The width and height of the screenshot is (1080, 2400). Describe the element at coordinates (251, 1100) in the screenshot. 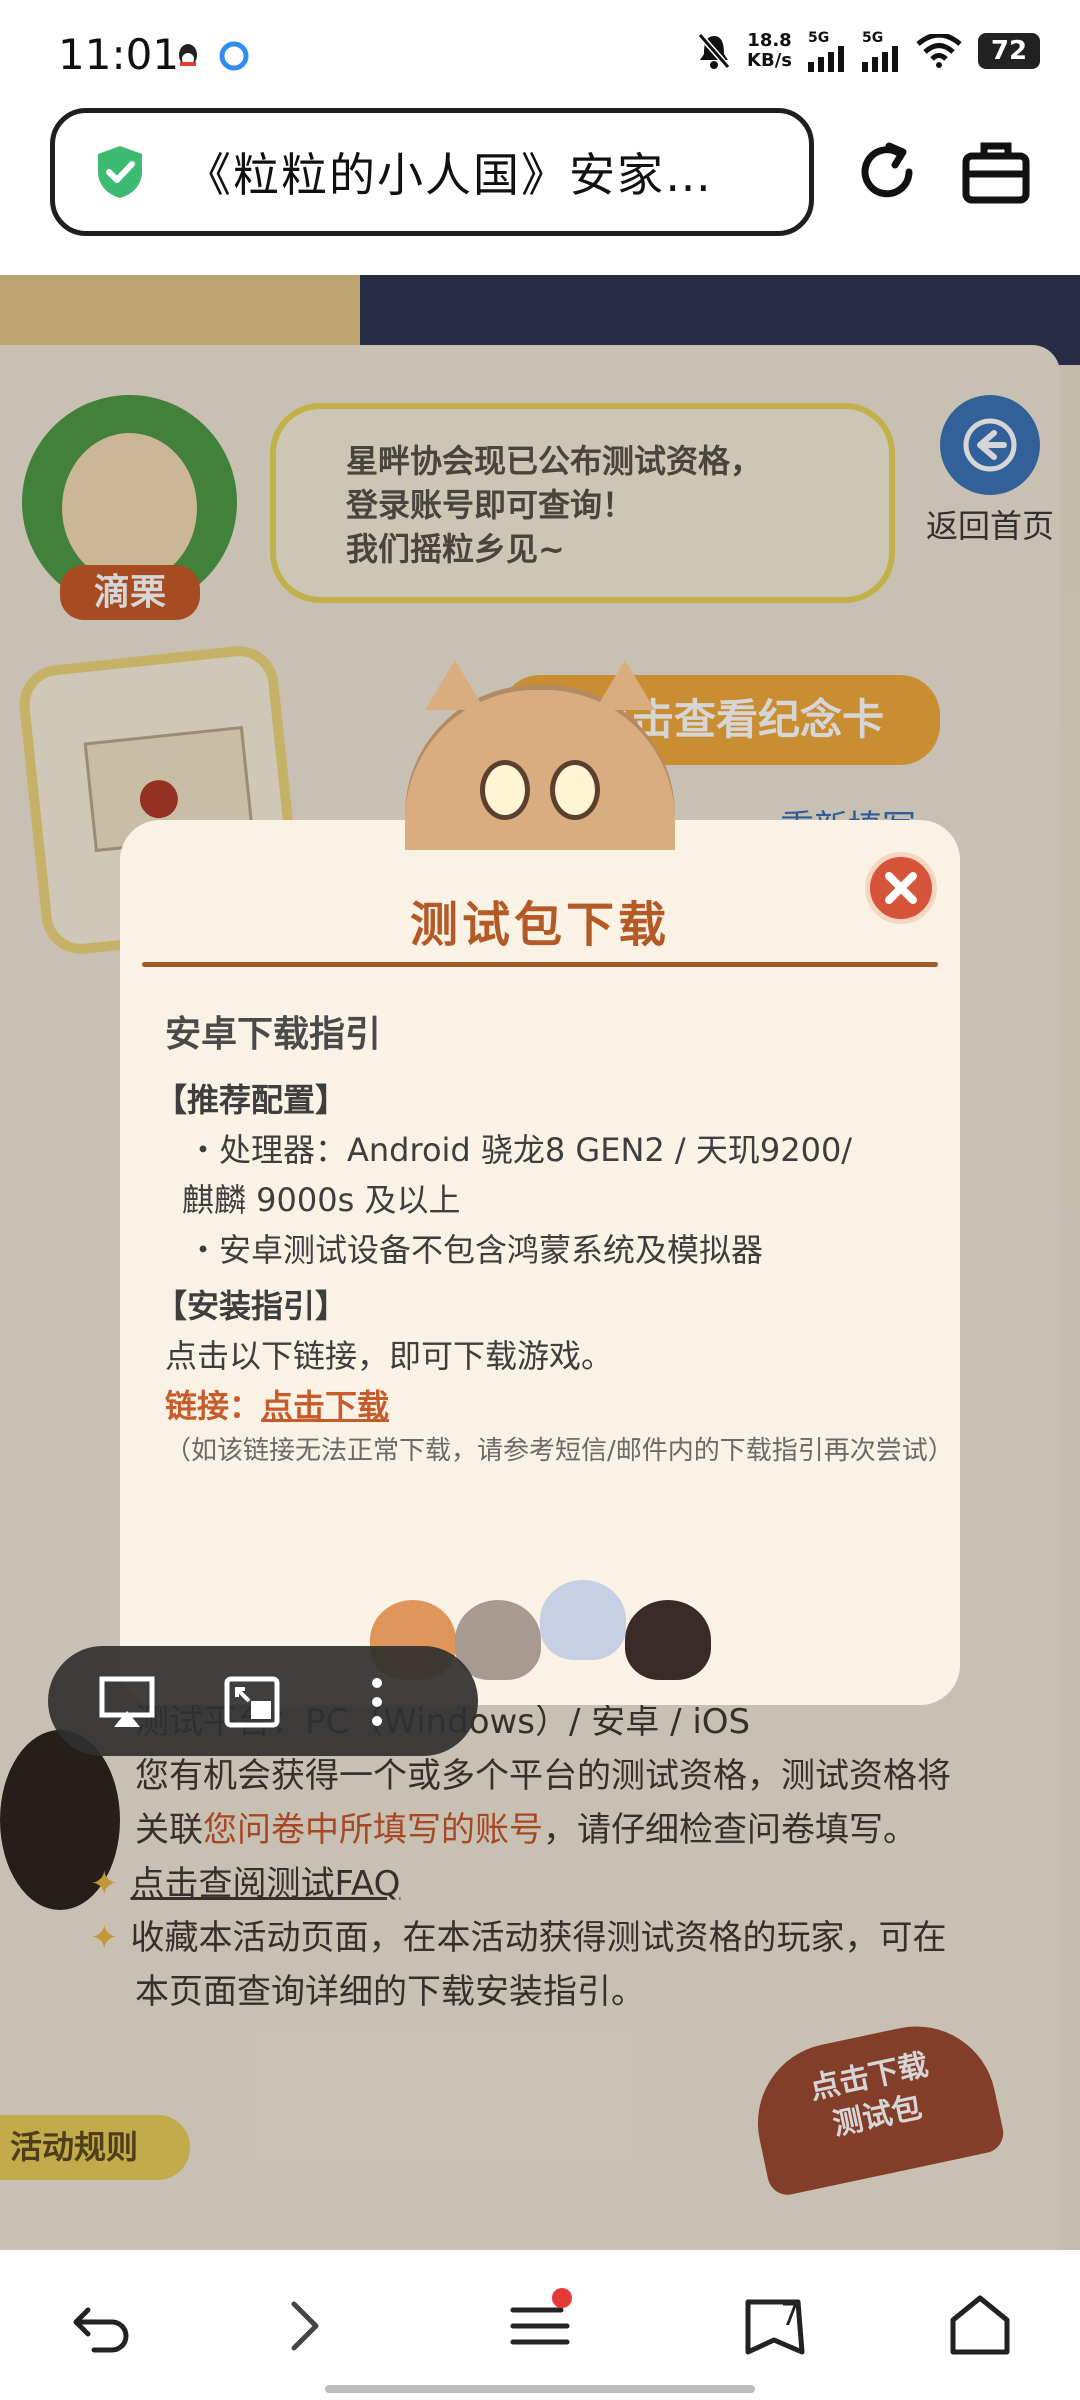

I see `recommended-config-title: 【推荐配置】` at that location.